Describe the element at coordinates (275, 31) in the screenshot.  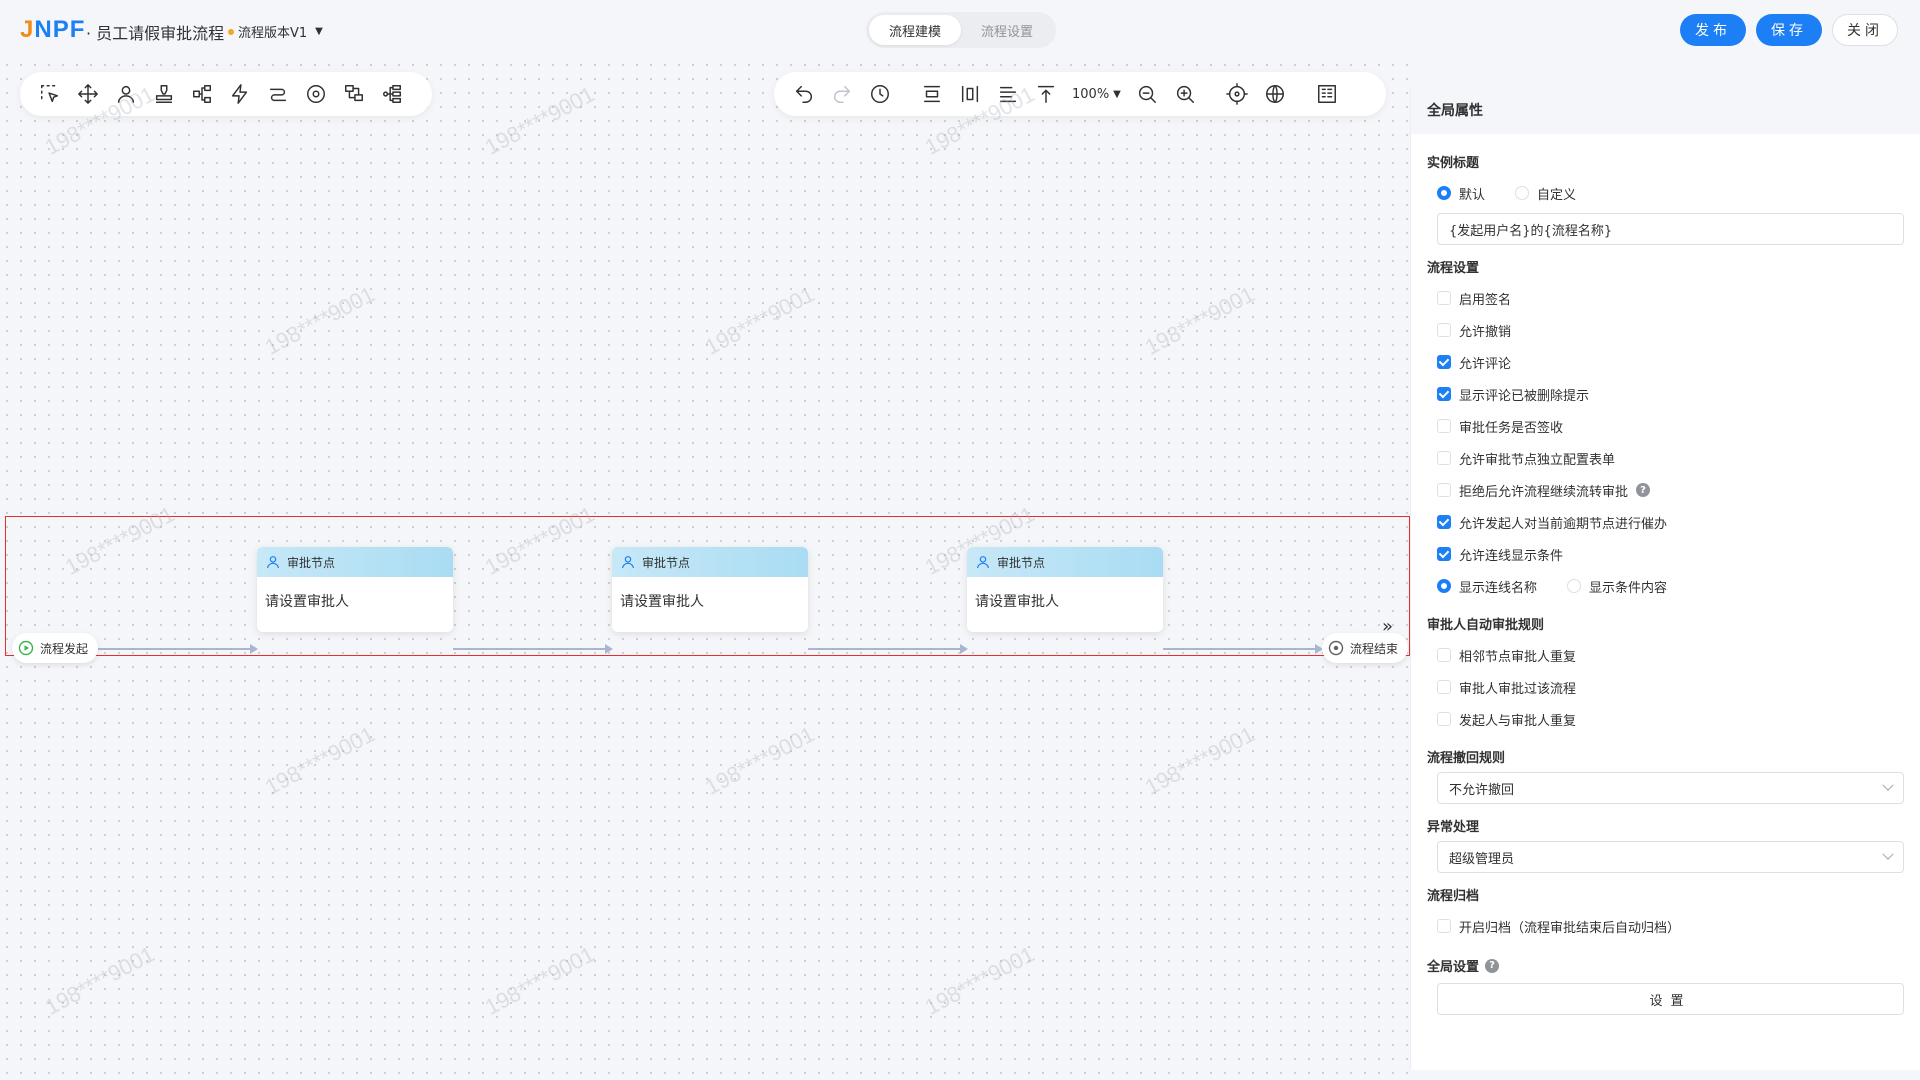
I see `version-dropdown: 流程版本V1 ▼` at that location.